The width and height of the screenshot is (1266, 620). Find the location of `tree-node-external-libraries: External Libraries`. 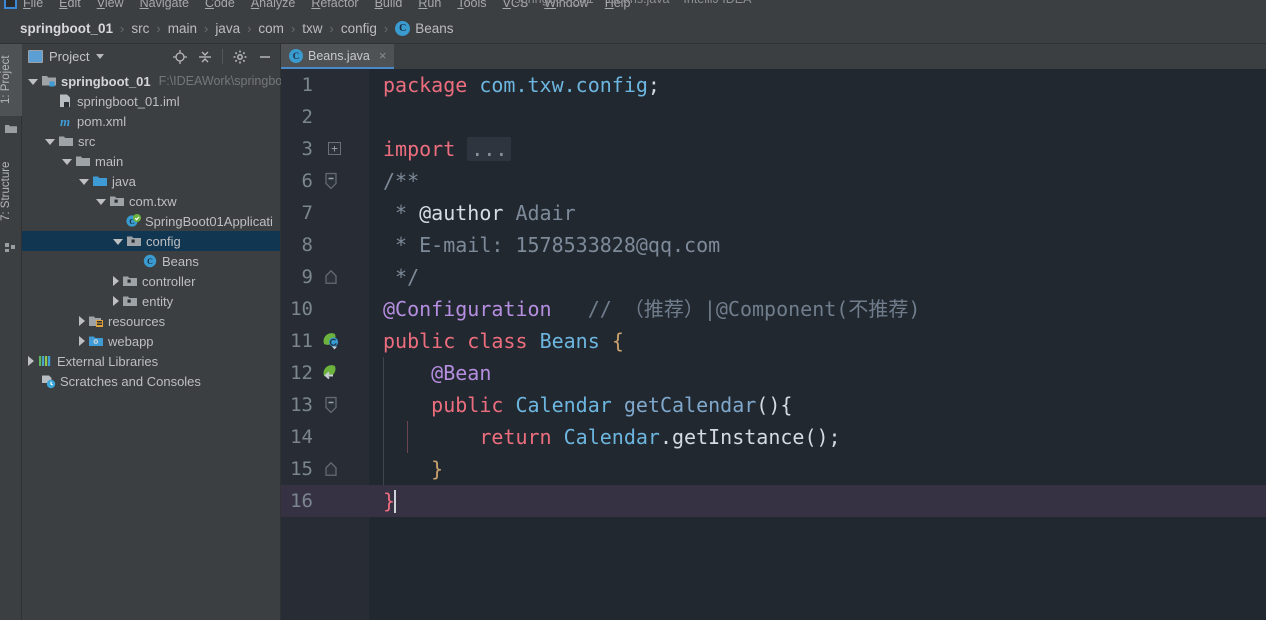

tree-node-external-libraries: External Libraries is located at coordinates (151, 361).